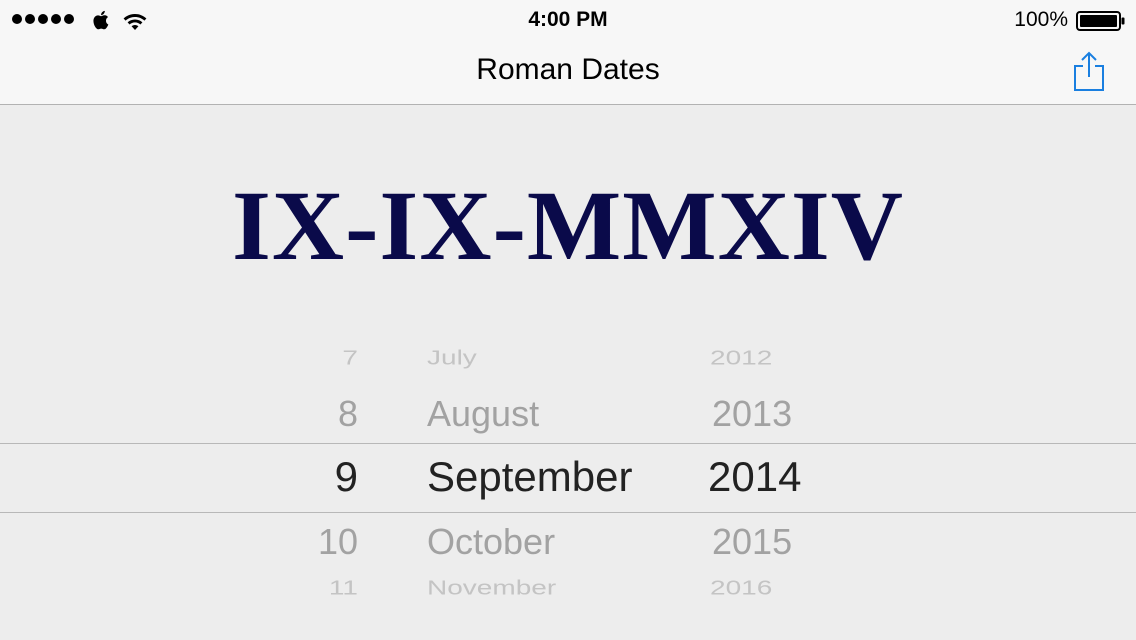 The image size is (1136, 640). Describe the element at coordinates (752, 414) in the screenshot. I see `picker-year-row: 2013` at that location.